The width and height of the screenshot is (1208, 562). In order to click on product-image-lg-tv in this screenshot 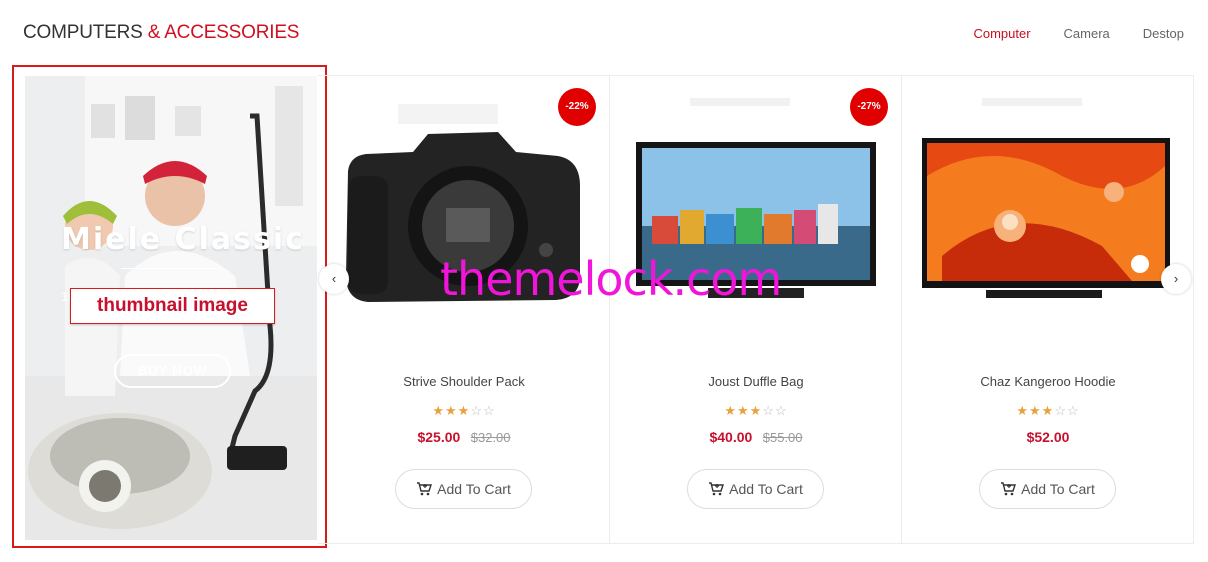, I will do `click(1048, 216)`.